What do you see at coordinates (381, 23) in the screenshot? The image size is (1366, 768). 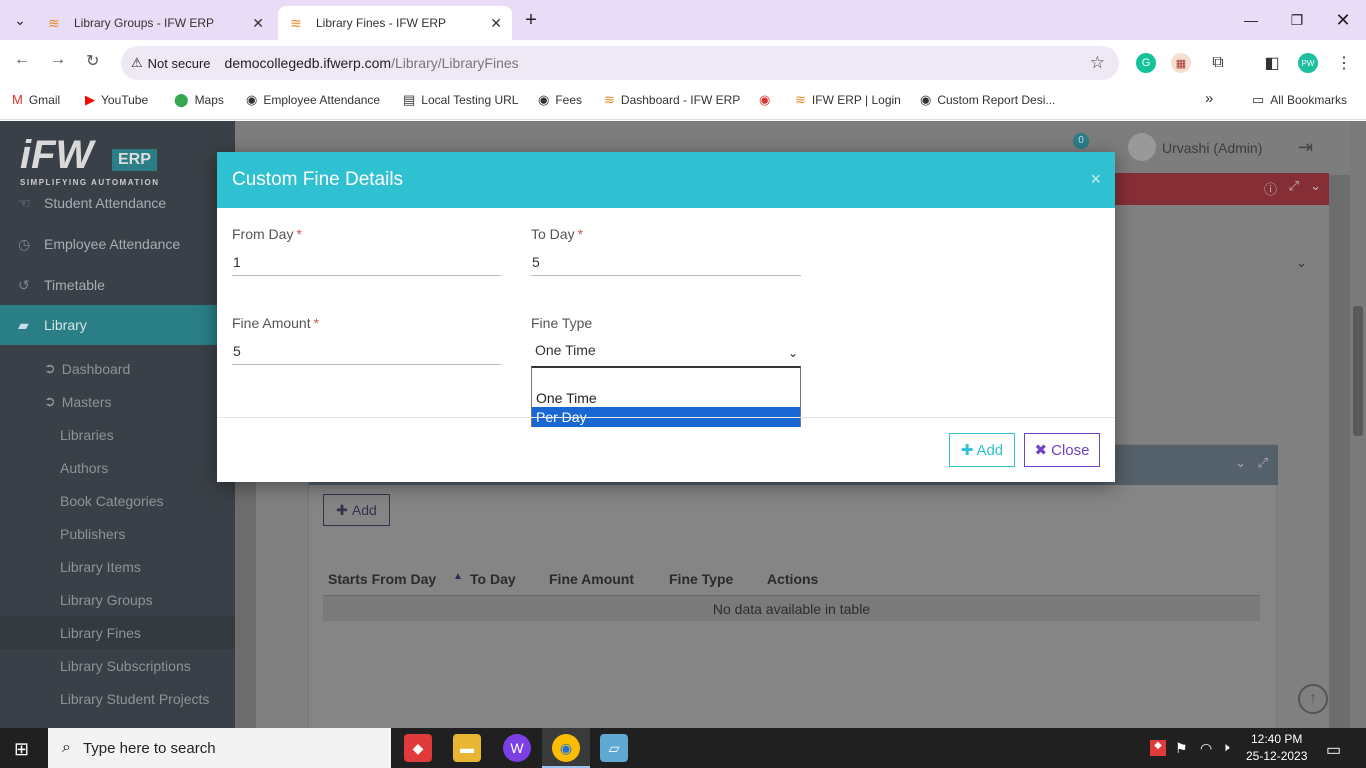 I see `tab-title: Library Fines - IFW ERP` at bounding box center [381, 23].